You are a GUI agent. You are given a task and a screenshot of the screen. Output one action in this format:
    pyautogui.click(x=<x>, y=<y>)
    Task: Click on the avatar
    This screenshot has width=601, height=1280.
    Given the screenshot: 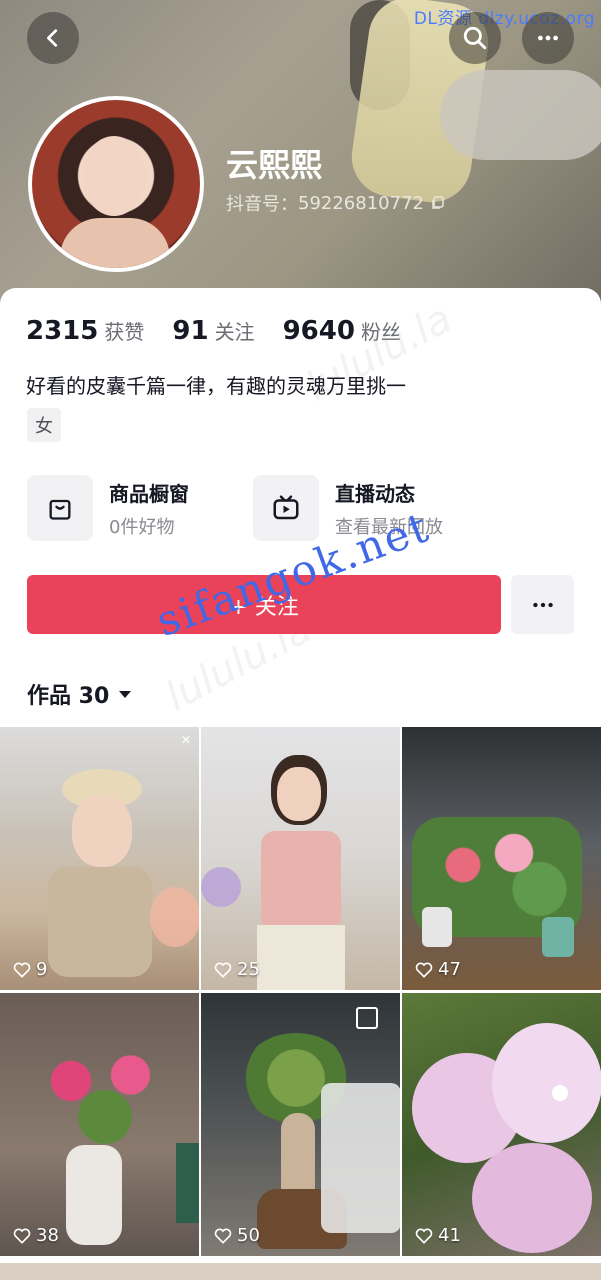 What is the action you would take?
    pyautogui.click(x=116, y=184)
    